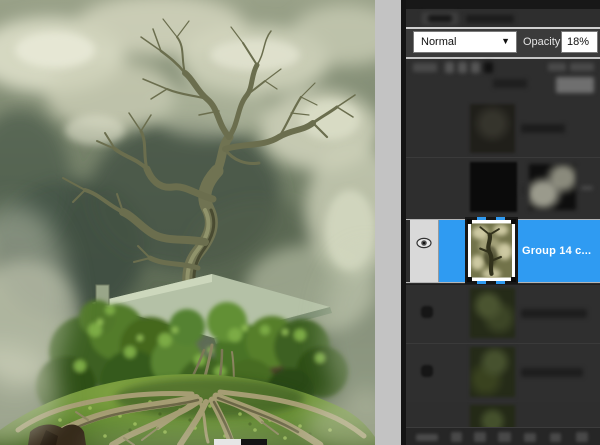 The height and width of the screenshot is (445, 600). I want to click on panel-titlebar, so click(503, 4).